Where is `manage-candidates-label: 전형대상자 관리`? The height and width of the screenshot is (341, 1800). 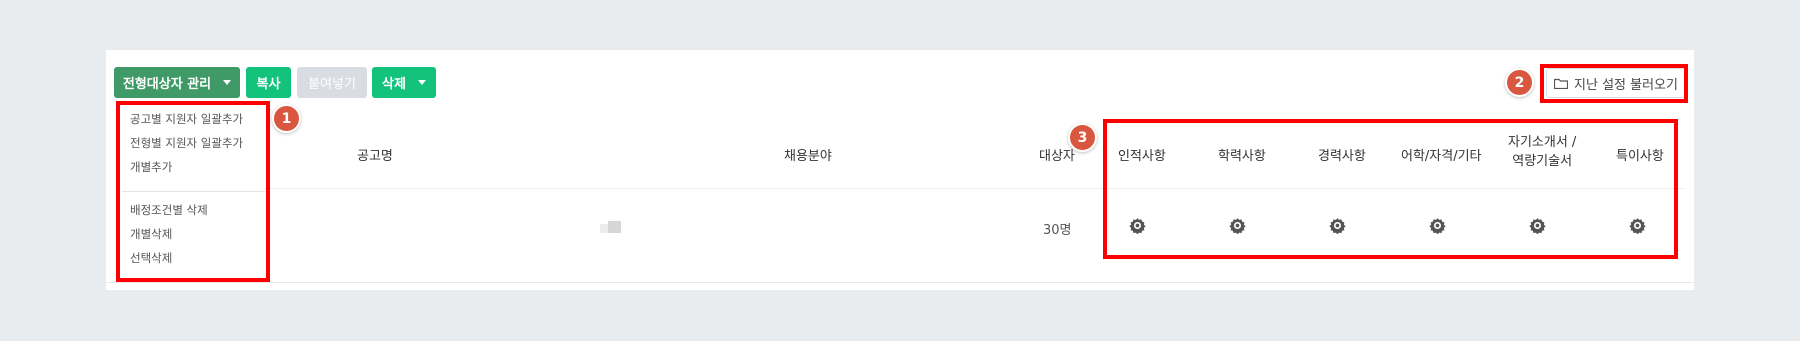
manage-candidates-label: 전형대상자 관리 is located at coordinates (167, 84).